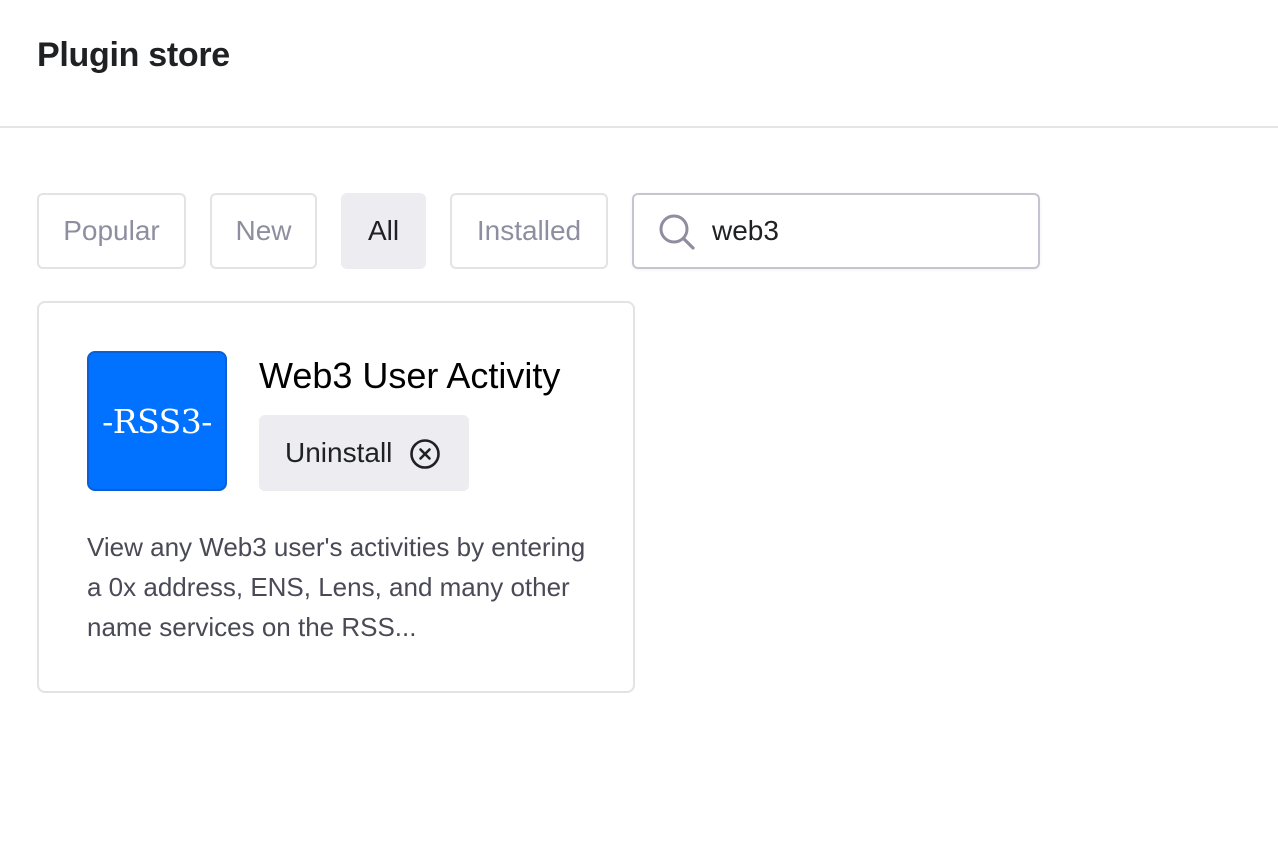 The height and width of the screenshot is (850, 1278). I want to click on uninstall-button: Uninstall, so click(364, 453).